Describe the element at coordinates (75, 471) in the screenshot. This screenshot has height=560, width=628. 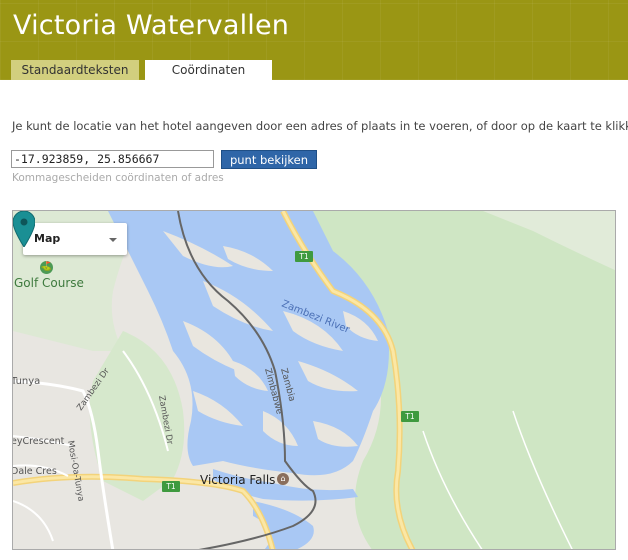
I see `label-mosi-oa-tunya: Mosi-Oa-Tunya` at that location.